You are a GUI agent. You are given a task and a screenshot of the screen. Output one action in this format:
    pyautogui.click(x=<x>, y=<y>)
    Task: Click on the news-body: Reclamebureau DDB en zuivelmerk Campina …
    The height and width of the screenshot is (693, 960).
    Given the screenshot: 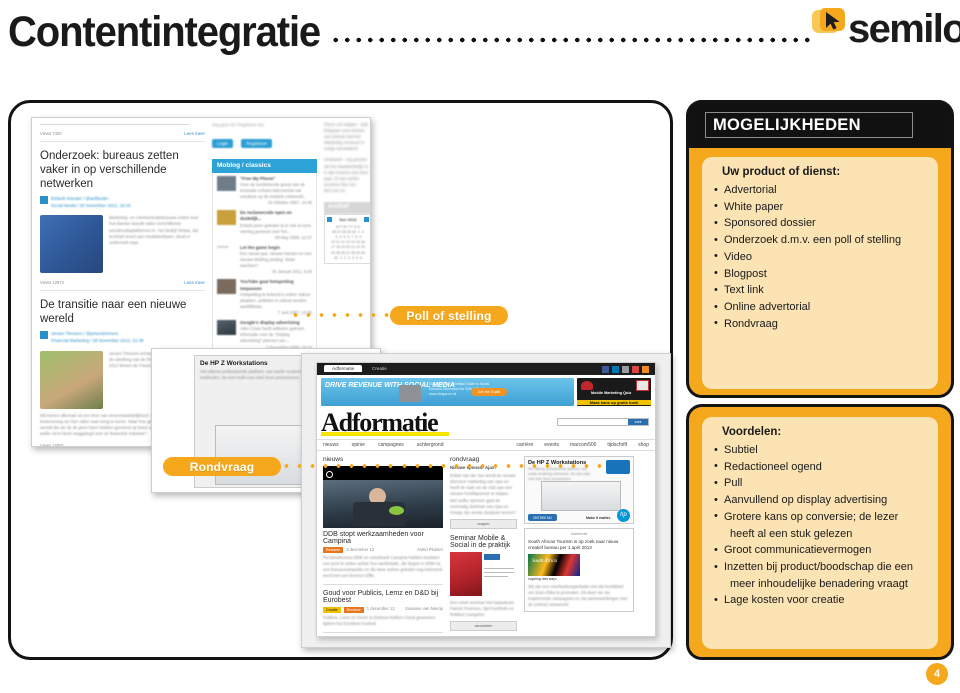 What is the action you would take?
    pyautogui.click(x=382, y=567)
    